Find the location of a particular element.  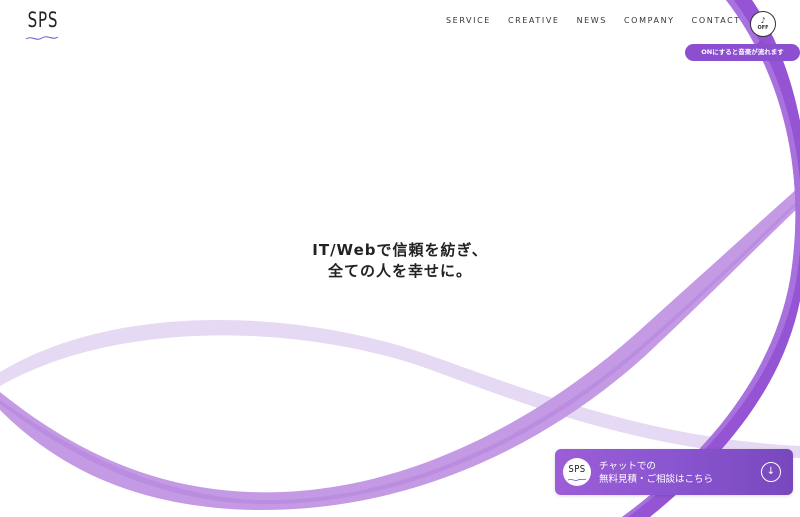

nav-service: SERVICE is located at coordinates (468, 20).